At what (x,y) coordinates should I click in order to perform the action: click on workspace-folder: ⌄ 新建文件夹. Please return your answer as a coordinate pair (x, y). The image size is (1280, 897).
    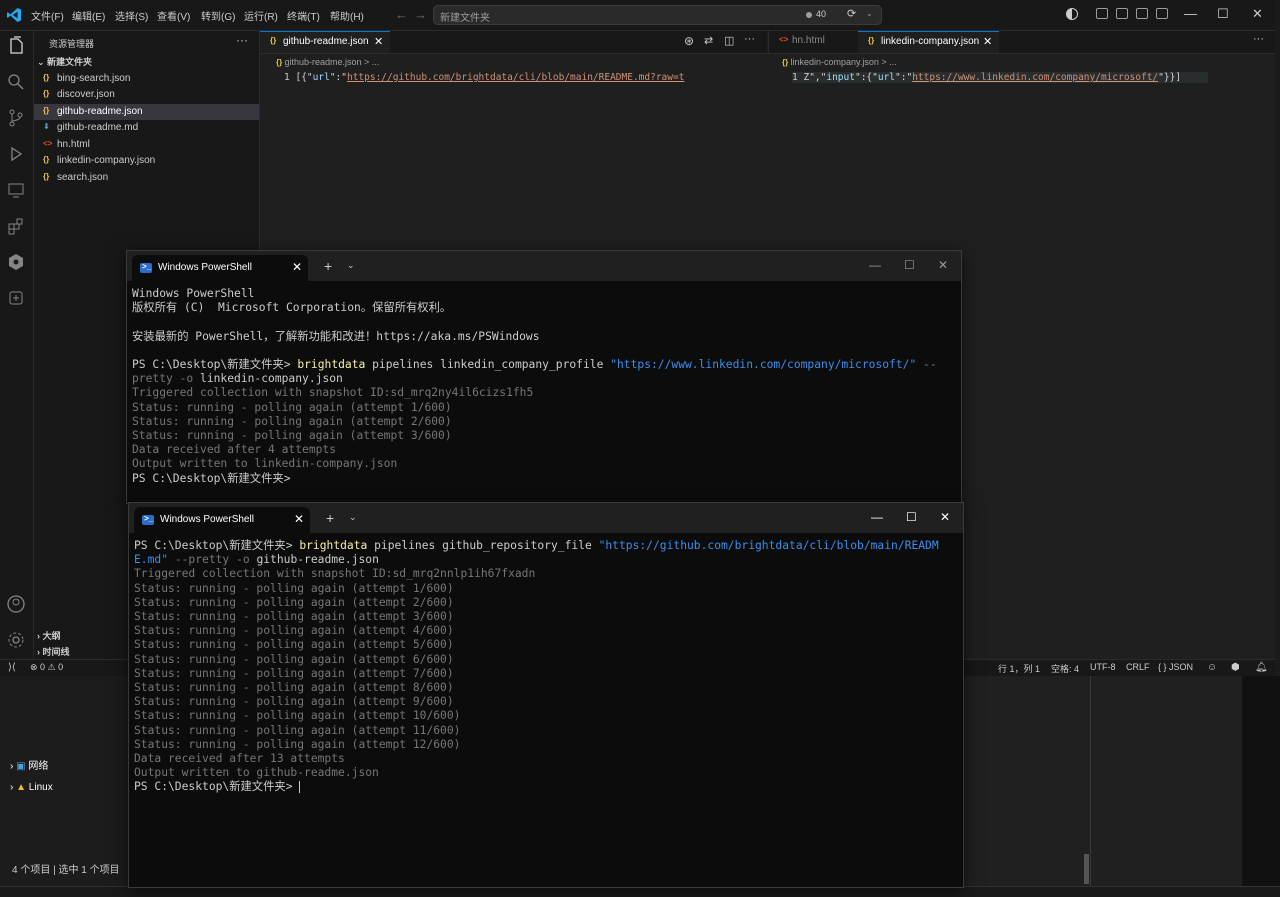
    Looking at the image, I should click on (64, 61).